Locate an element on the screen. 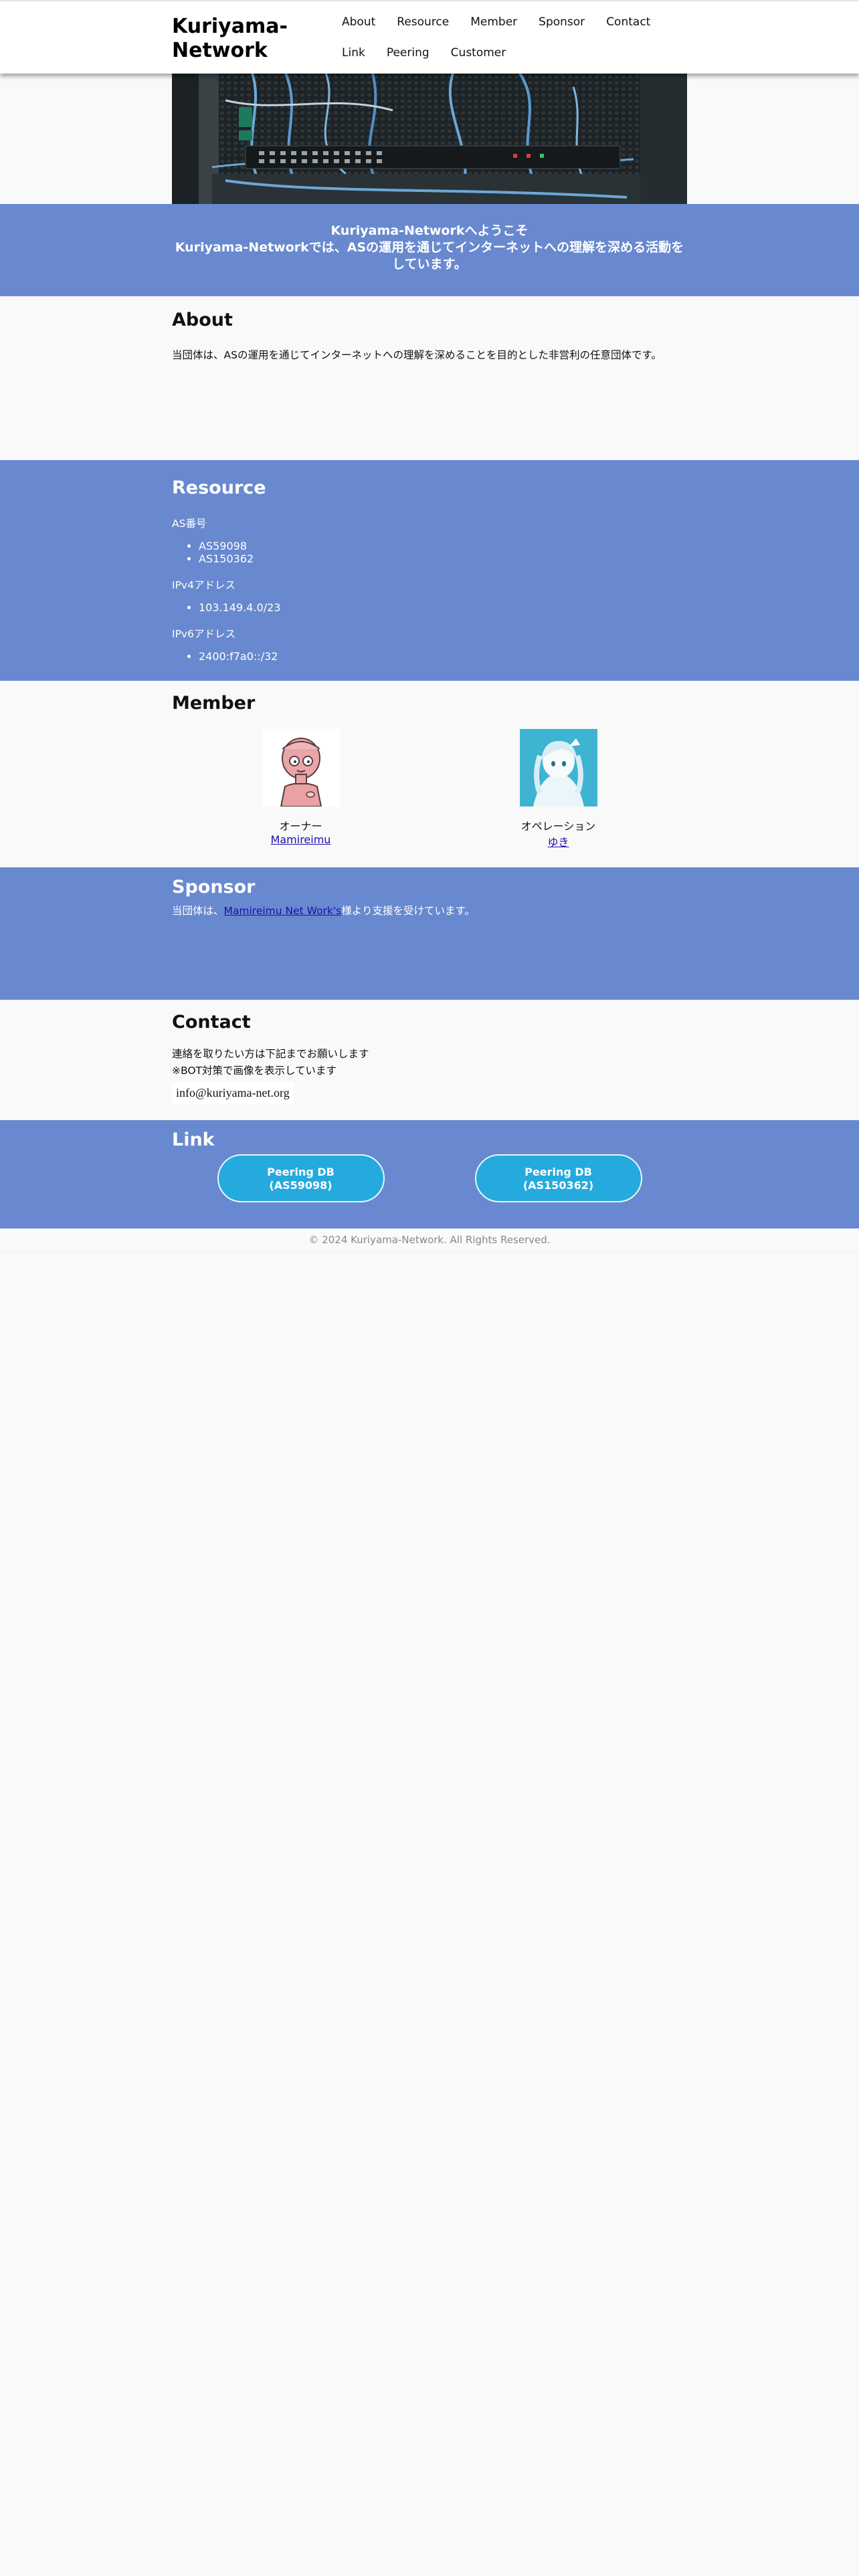 Image resolution: width=859 pixels, height=2576 pixels. as-number-label: AS番号 is located at coordinates (190, 524).